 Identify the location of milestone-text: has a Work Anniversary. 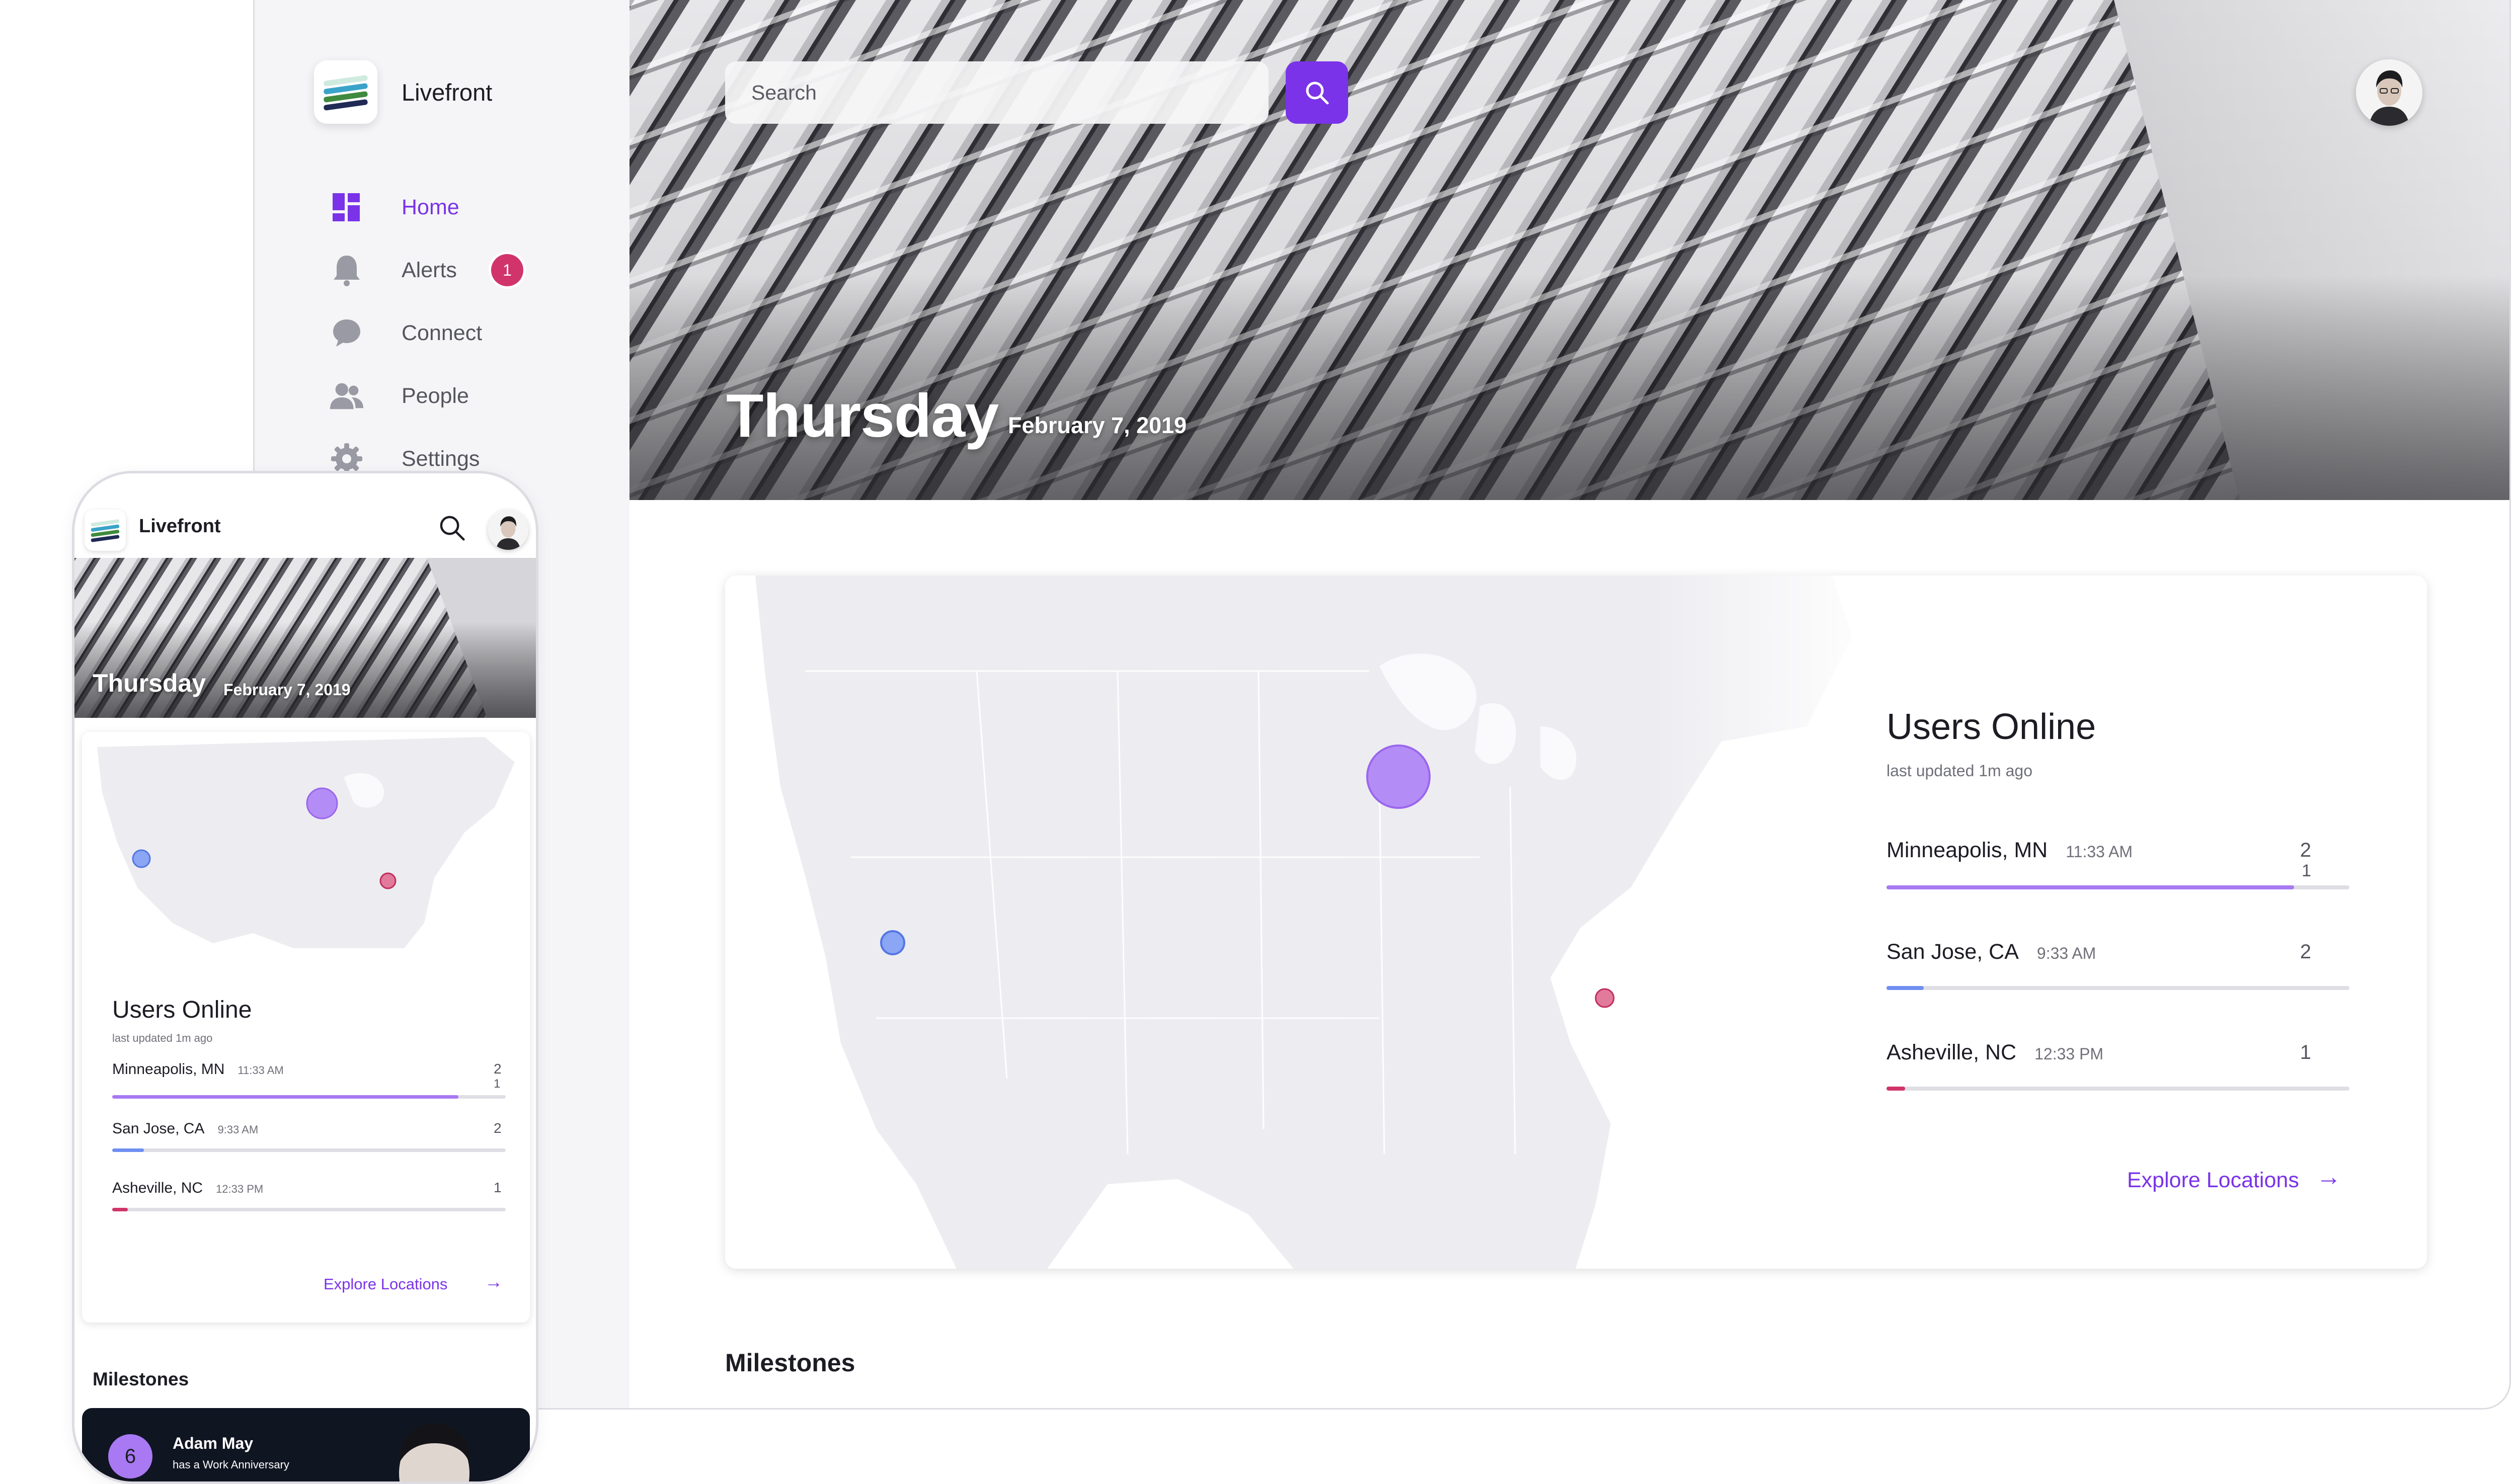
(231, 1464).